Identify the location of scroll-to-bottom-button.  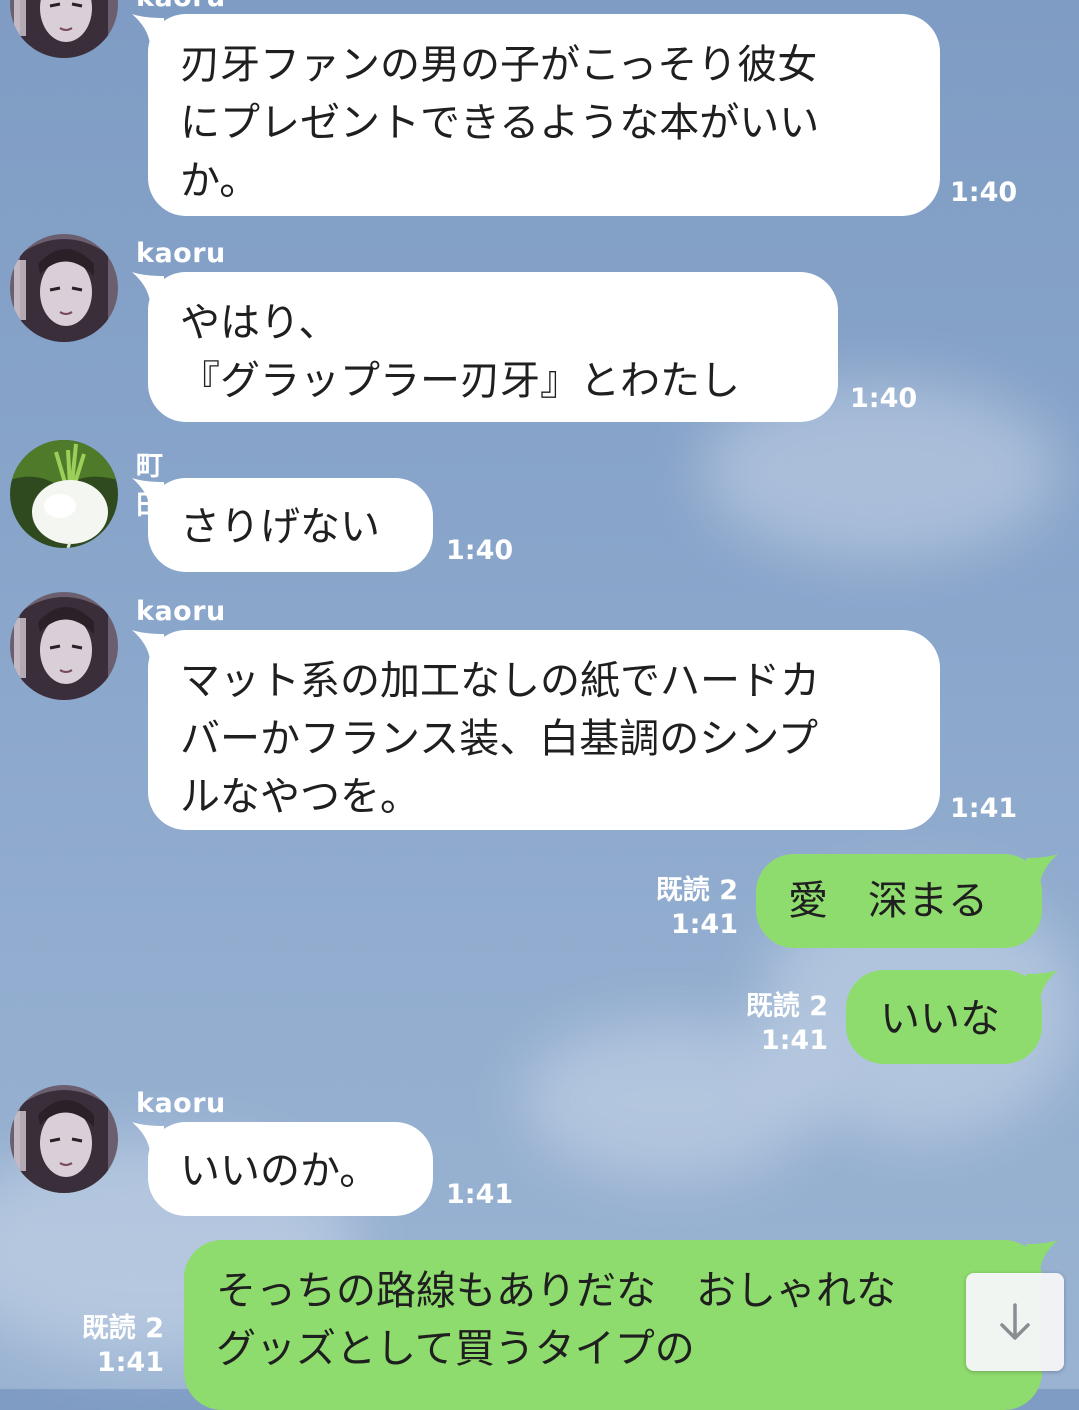
(1015, 1322).